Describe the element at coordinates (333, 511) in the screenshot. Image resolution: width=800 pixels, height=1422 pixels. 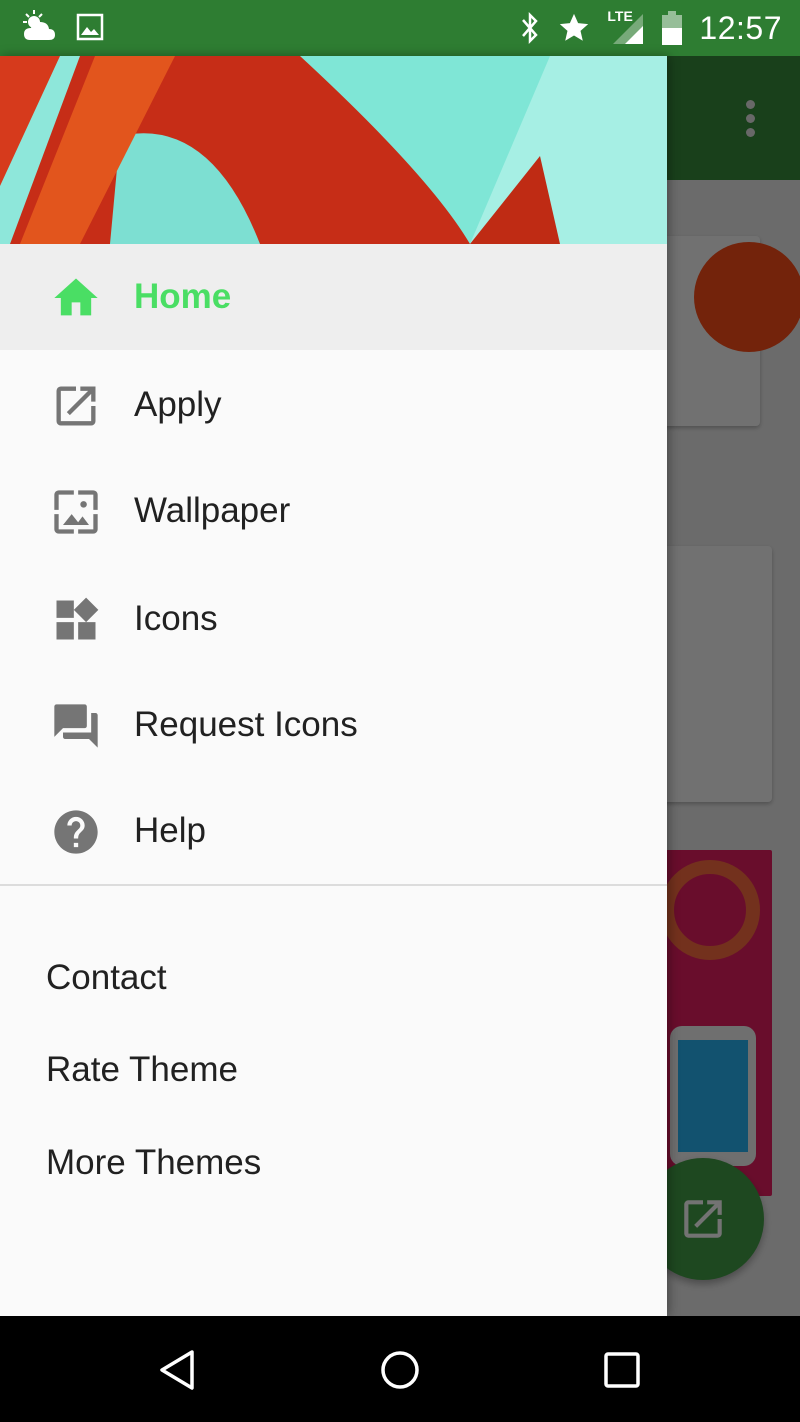
I see `drawer-item-wallpaper: Wallpaper` at that location.